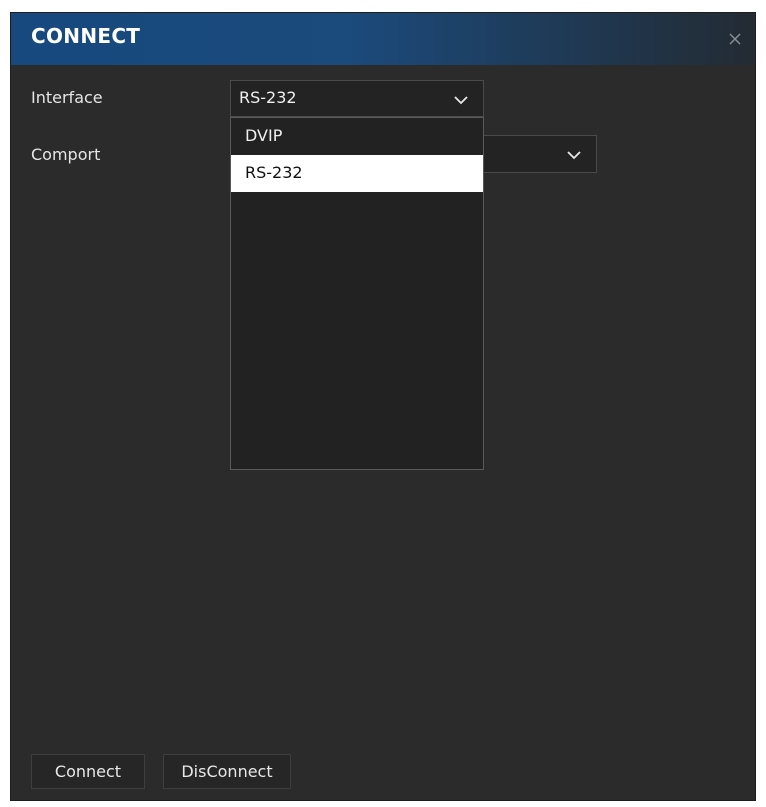 The image size is (766, 807). Describe the element at coordinates (383, 39) in the screenshot. I see `title-bar: CONNECT` at that location.